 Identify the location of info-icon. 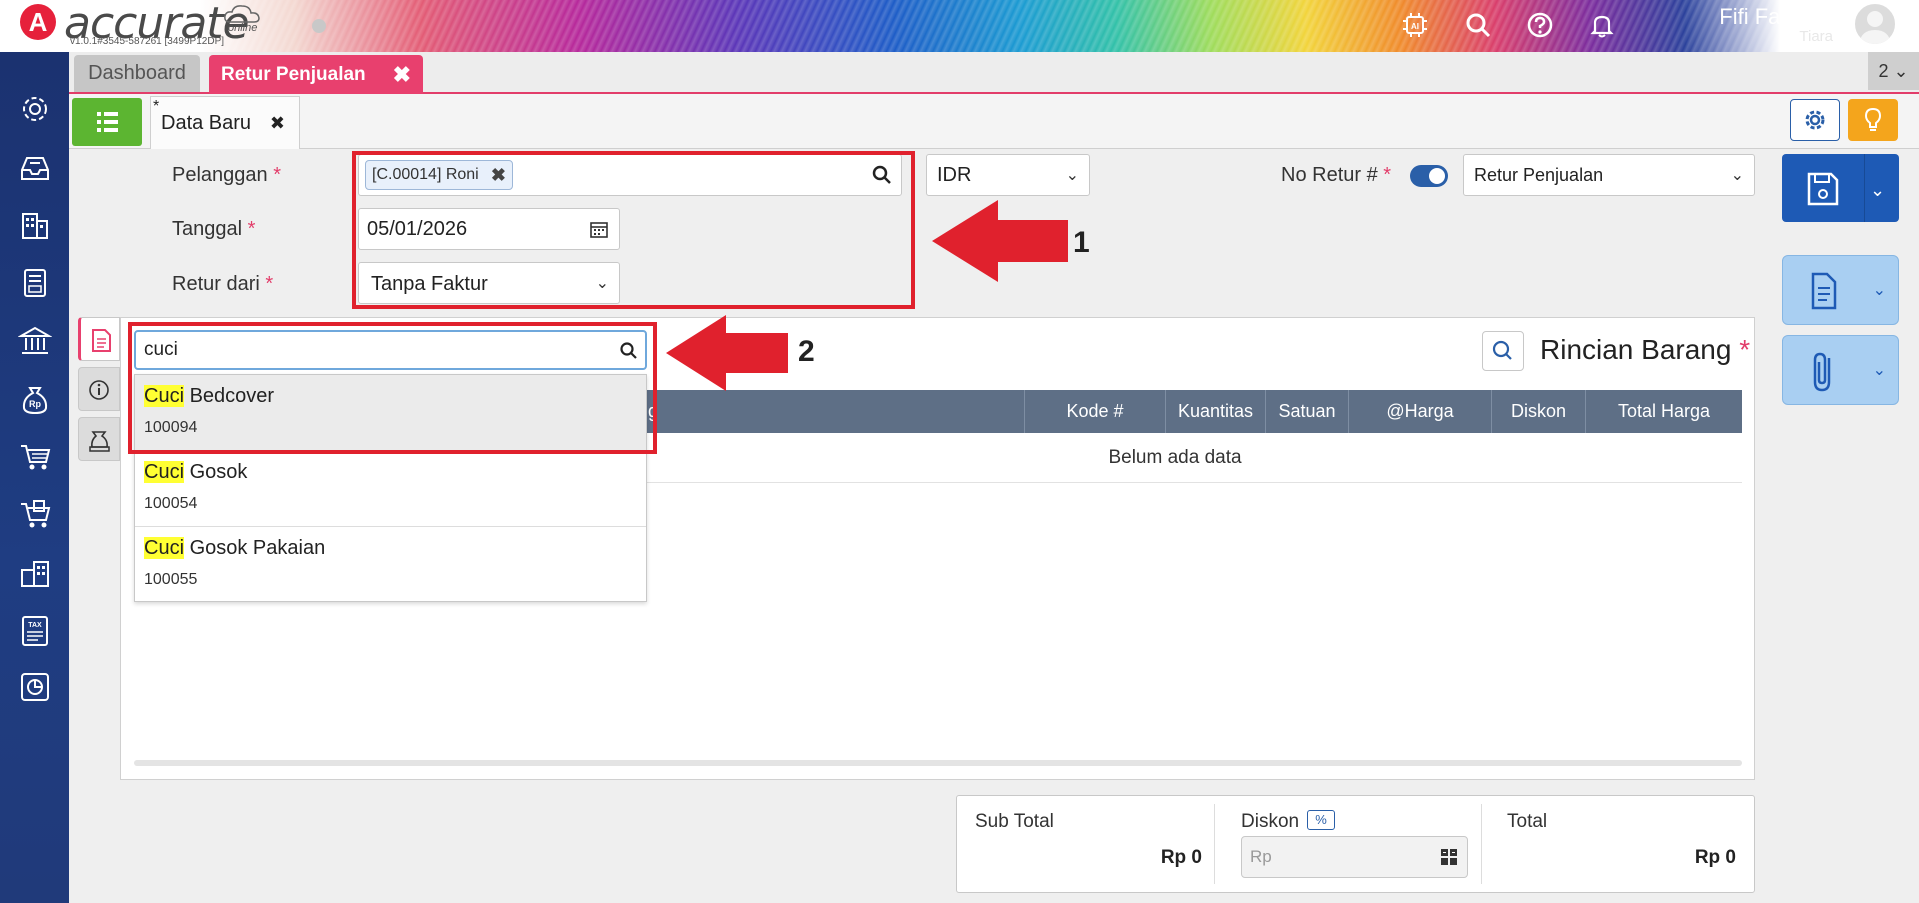
(99, 390).